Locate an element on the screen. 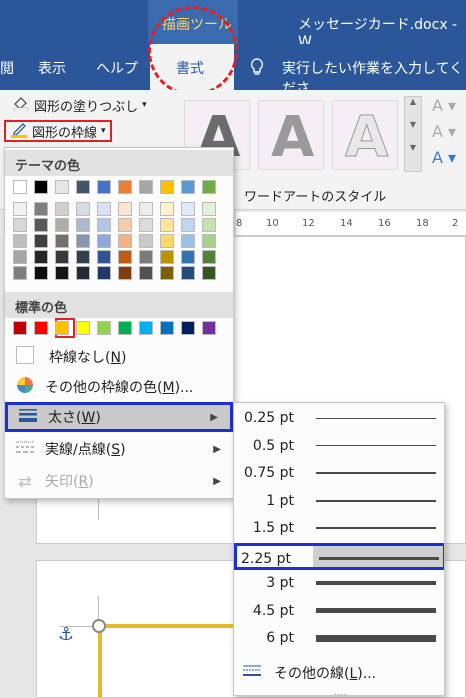 The height and width of the screenshot is (698, 466). text-effects-icon: A ▾ is located at coordinates (444, 157).